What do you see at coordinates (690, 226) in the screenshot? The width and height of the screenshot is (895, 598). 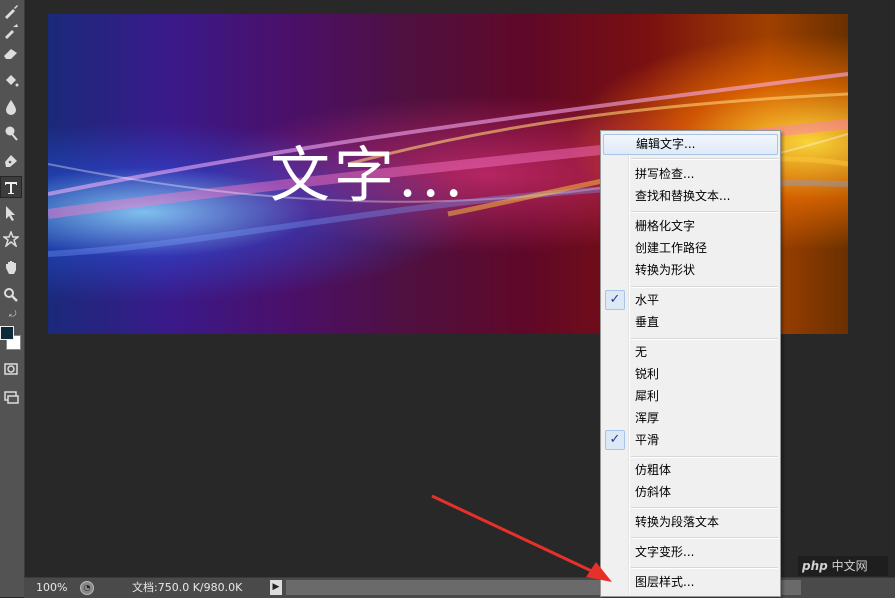 I see `menu-item-rasterize-type: 栅格化文字` at bounding box center [690, 226].